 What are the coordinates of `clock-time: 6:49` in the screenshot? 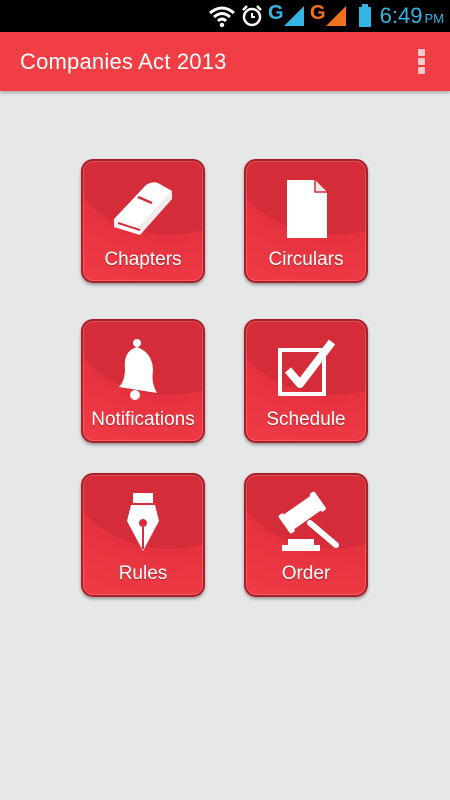 It's located at (401, 15).